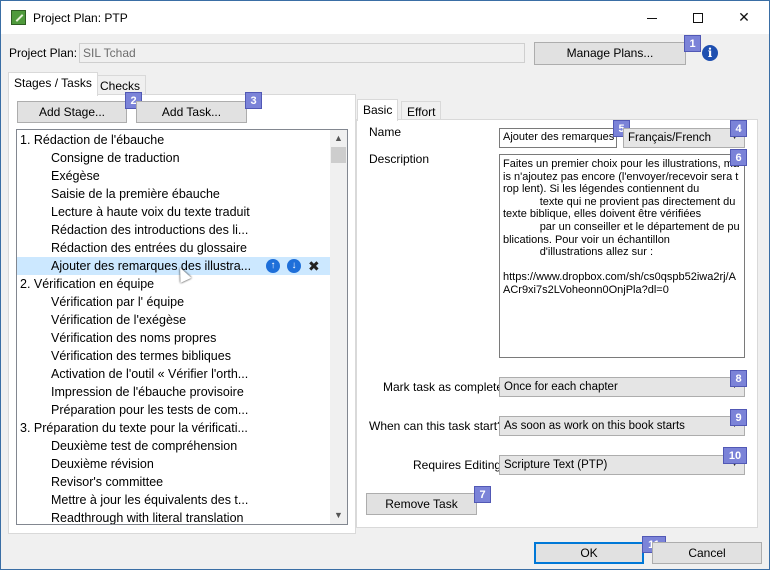 The height and width of the screenshot is (570, 770). I want to click on requires-editing-select: Scripture Text (PTP) ▼, so click(622, 465).